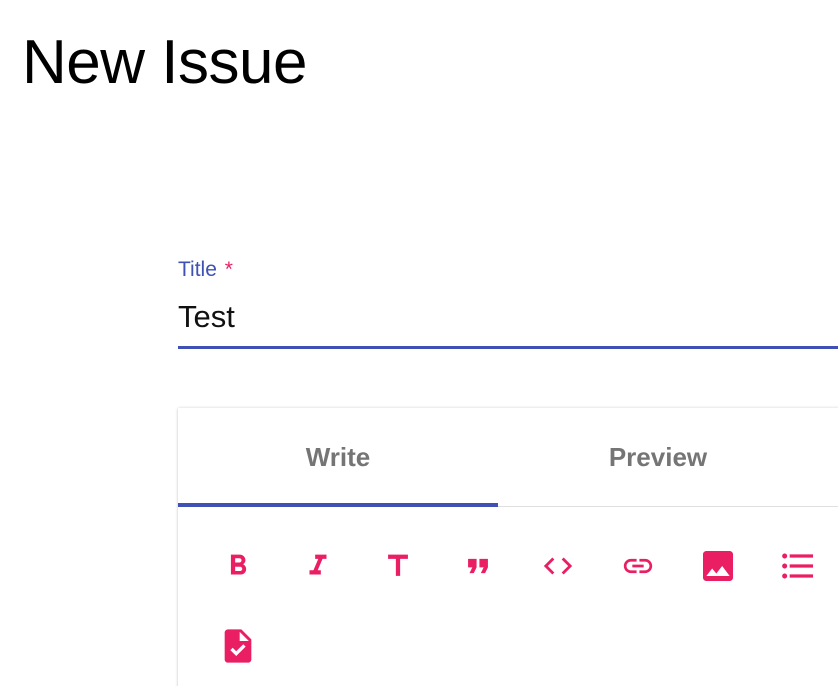  I want to click on italic-icon, so click(318, 564).